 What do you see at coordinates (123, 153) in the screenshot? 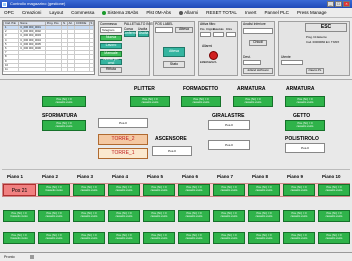
I see `torre-1-box: TORRE_1` at bounding box center [123, 153].